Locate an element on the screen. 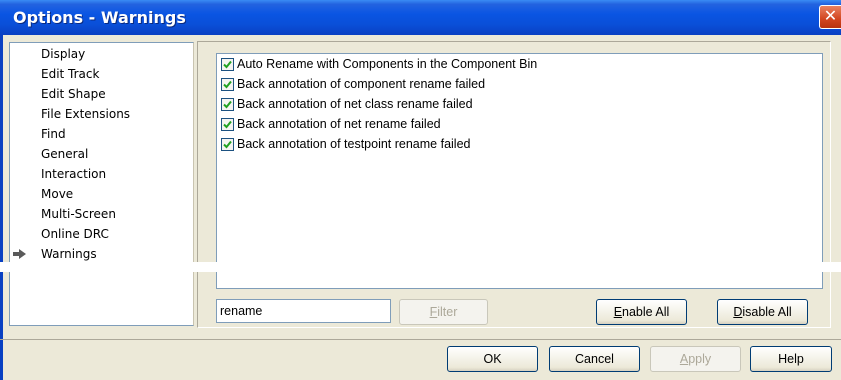 This screenshot has height=380, width=841. filter-input: rename is located at coordinates (303, 311).